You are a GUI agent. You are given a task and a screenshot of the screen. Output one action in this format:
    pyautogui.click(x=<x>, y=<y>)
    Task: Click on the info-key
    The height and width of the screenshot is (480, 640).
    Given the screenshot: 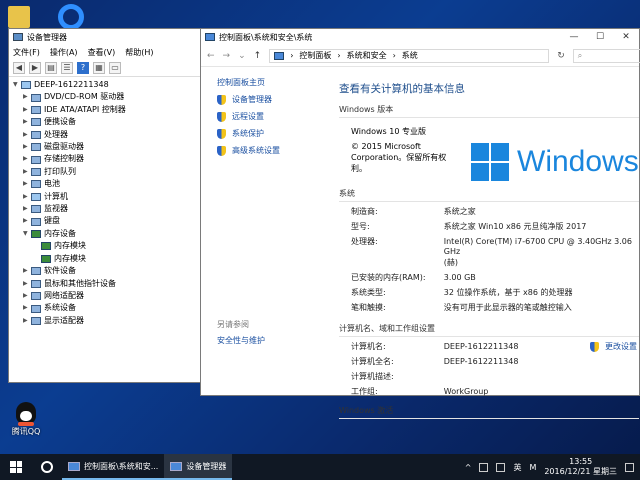 What is the action you would take?
    pyautogui.click(x=397, y=263)
    